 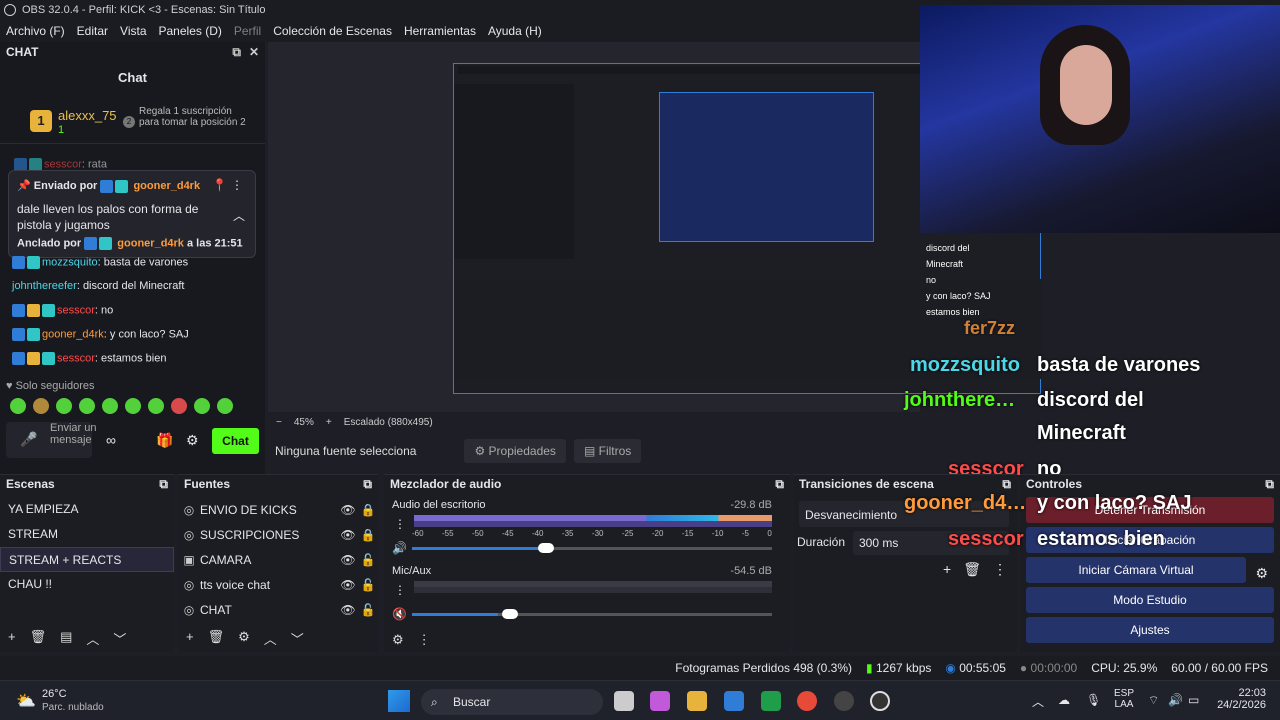 I want to click on microphone-icon: 🎤, so click(x=28, y=439).